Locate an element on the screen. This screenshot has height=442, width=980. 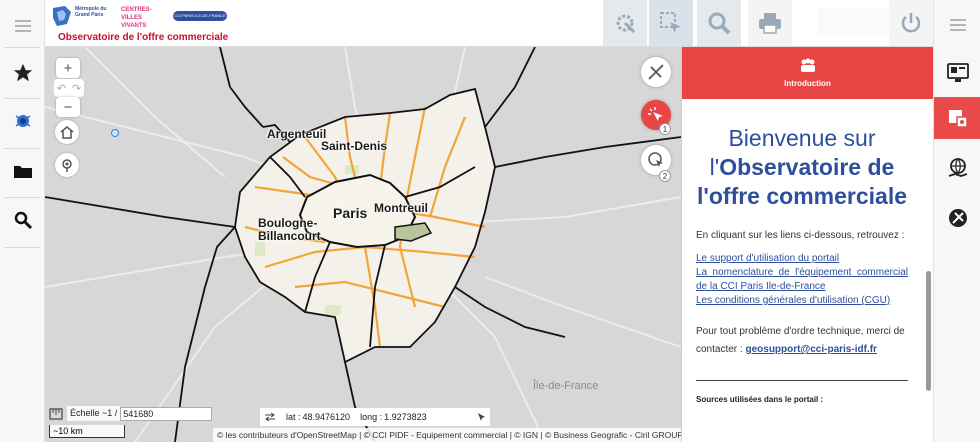
select-tool-button is located at coordinates (671, 23).